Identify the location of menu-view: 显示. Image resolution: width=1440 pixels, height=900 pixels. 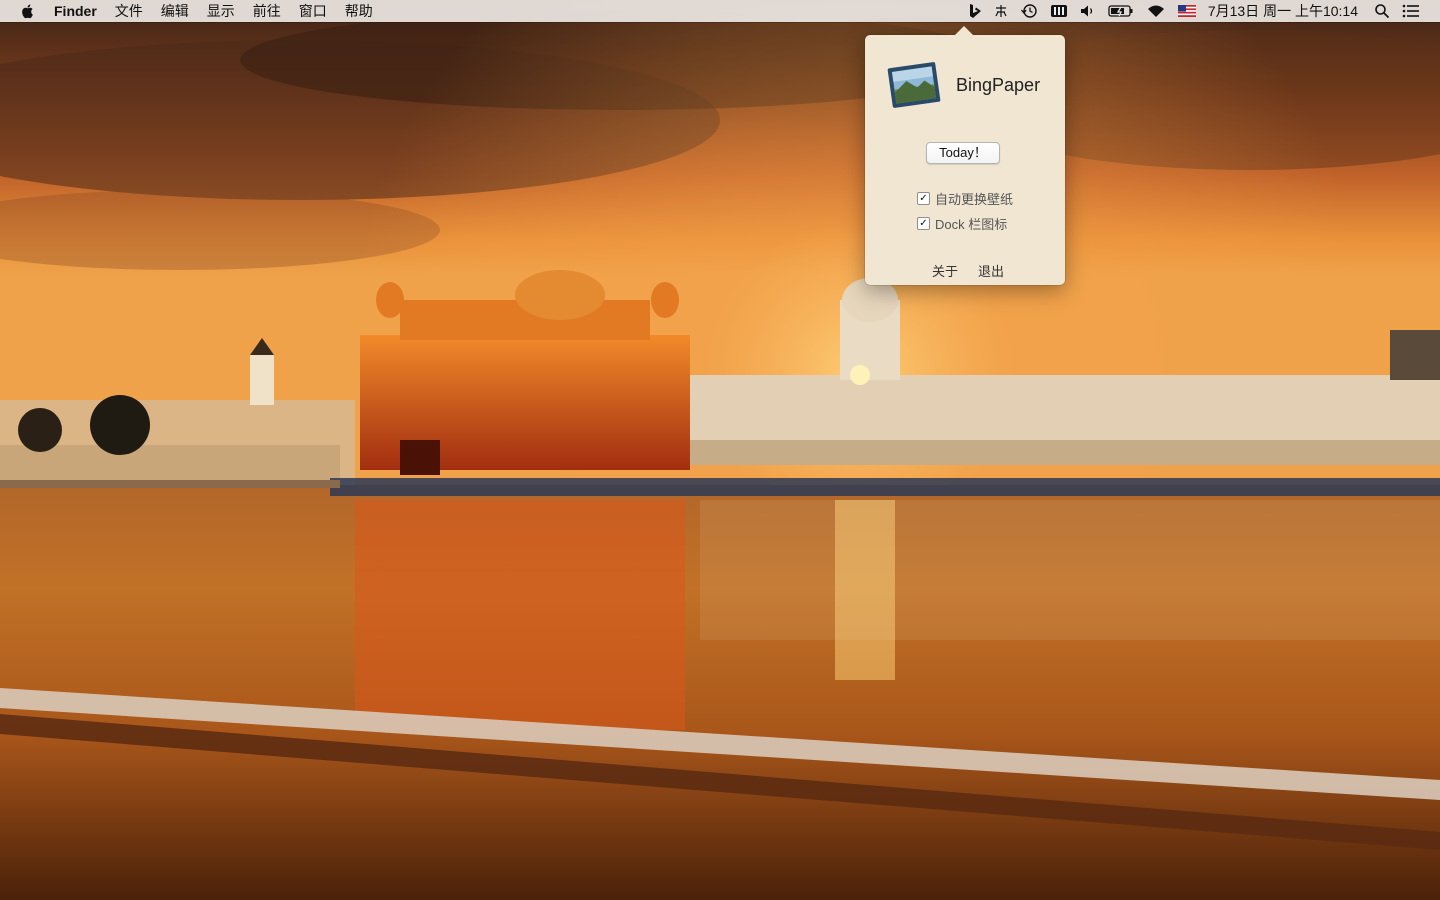
(221, 11).